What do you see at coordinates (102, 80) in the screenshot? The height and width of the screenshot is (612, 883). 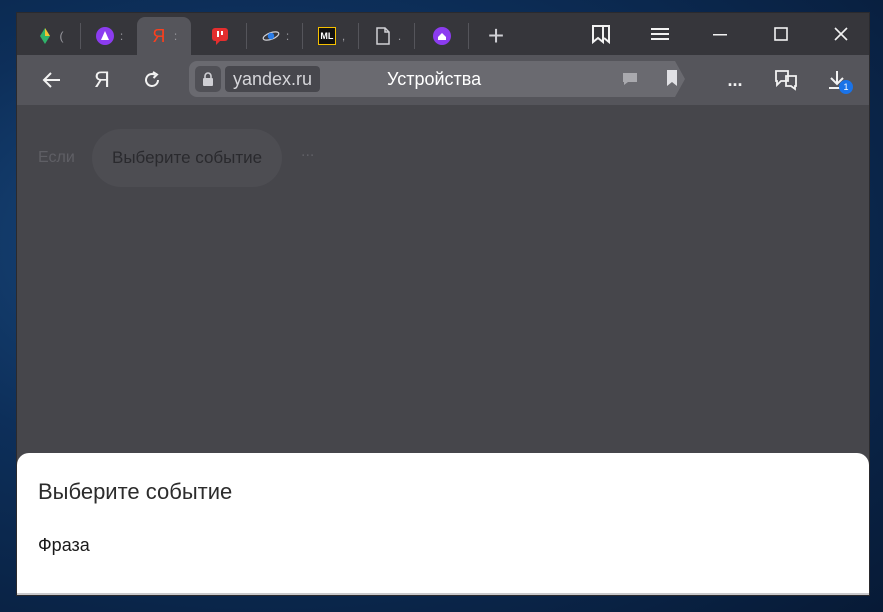 I see `yandex-home-button: Я` at bounding box center [102, 80].